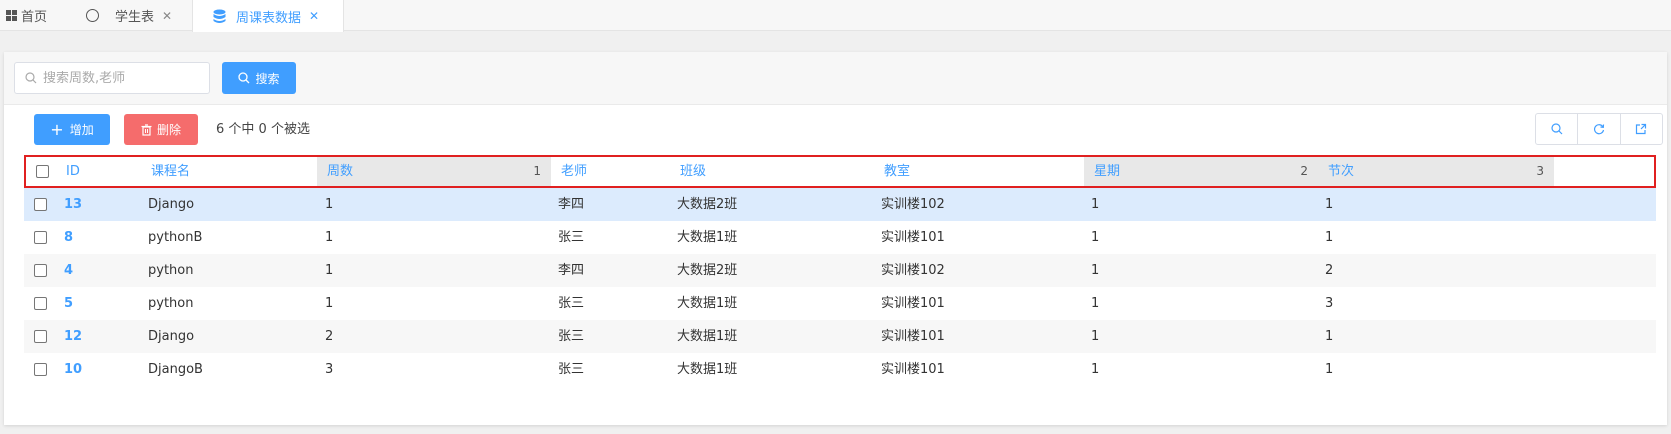 The image size is (1671, 434). What do you see at coordinates (611, 171) in the screenshot?
I see `column-header-teacher: 老师` at bounding box center [611, 171].